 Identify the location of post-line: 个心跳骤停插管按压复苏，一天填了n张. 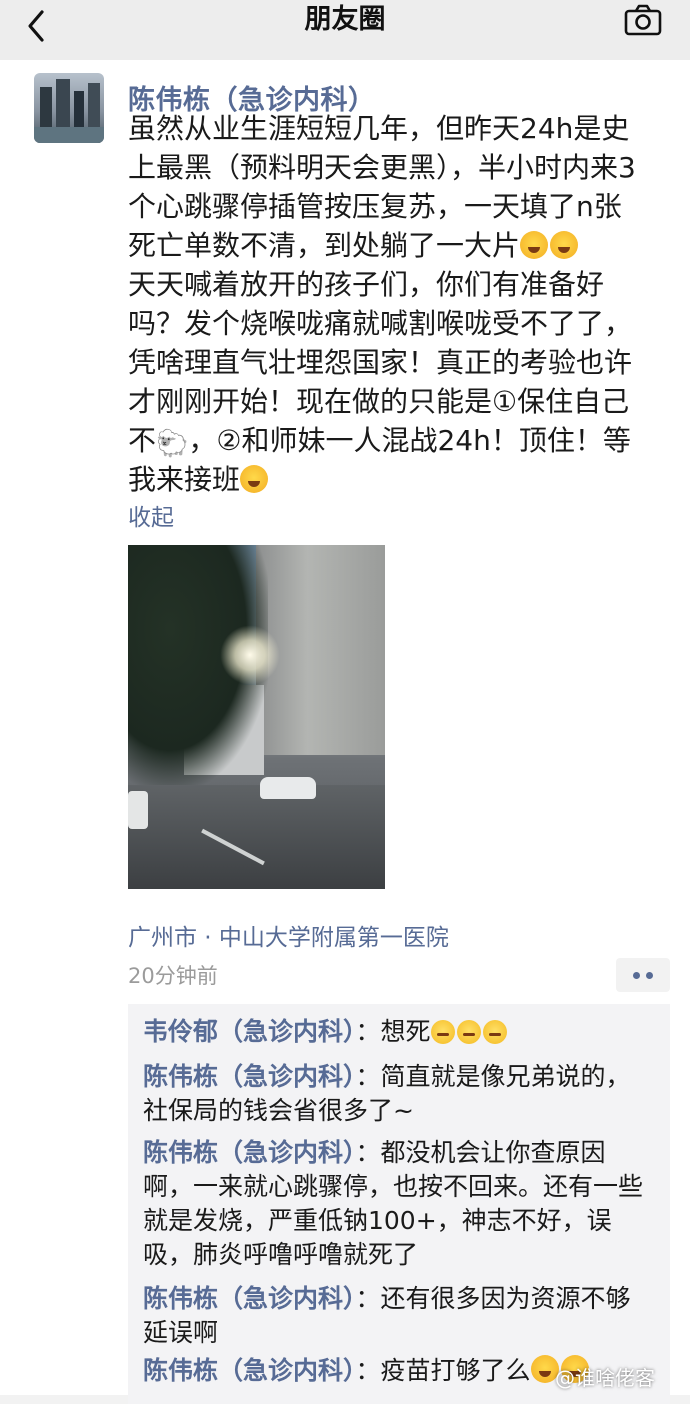
(375, 206).